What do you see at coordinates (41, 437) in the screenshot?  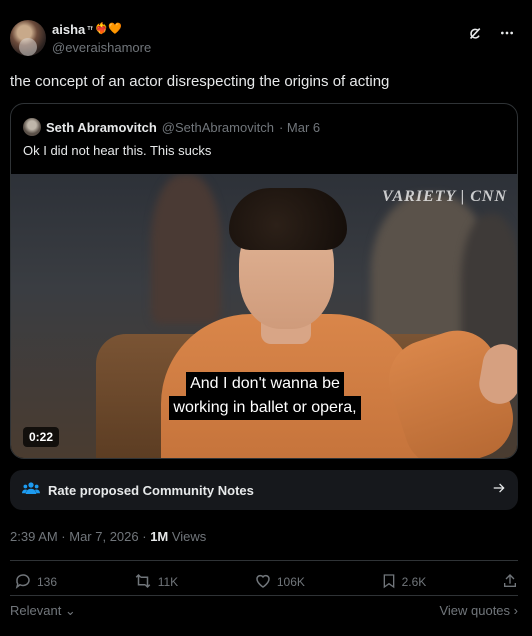 I see `video-duration: 0:22` at bounding box center [41, 437].